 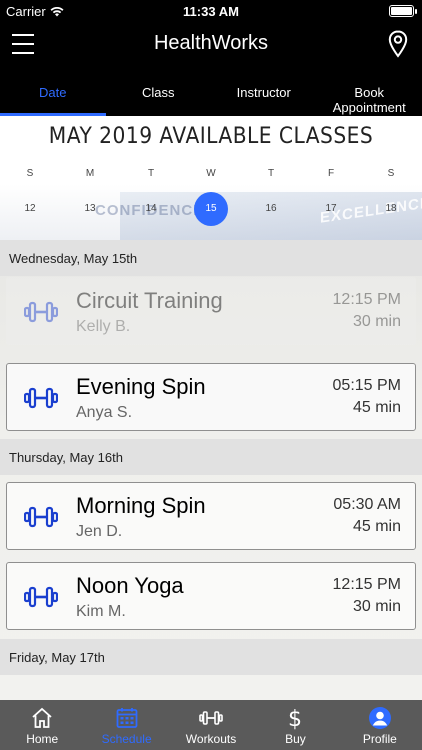 I want to click on tab-date: Date, so click(x=53, y=92).